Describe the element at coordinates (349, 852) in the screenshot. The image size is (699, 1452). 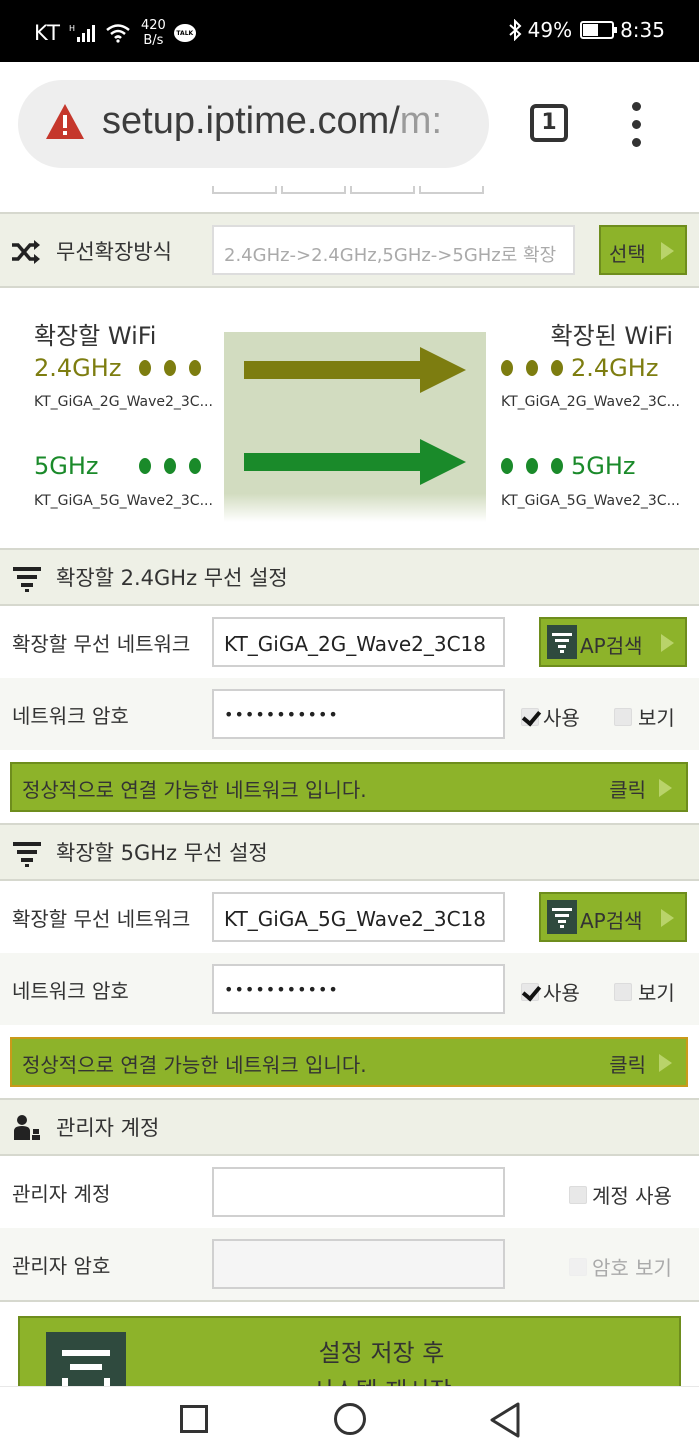
I see `section-header-5ghz: 확장할 5GHz 무선 설정` at that location.